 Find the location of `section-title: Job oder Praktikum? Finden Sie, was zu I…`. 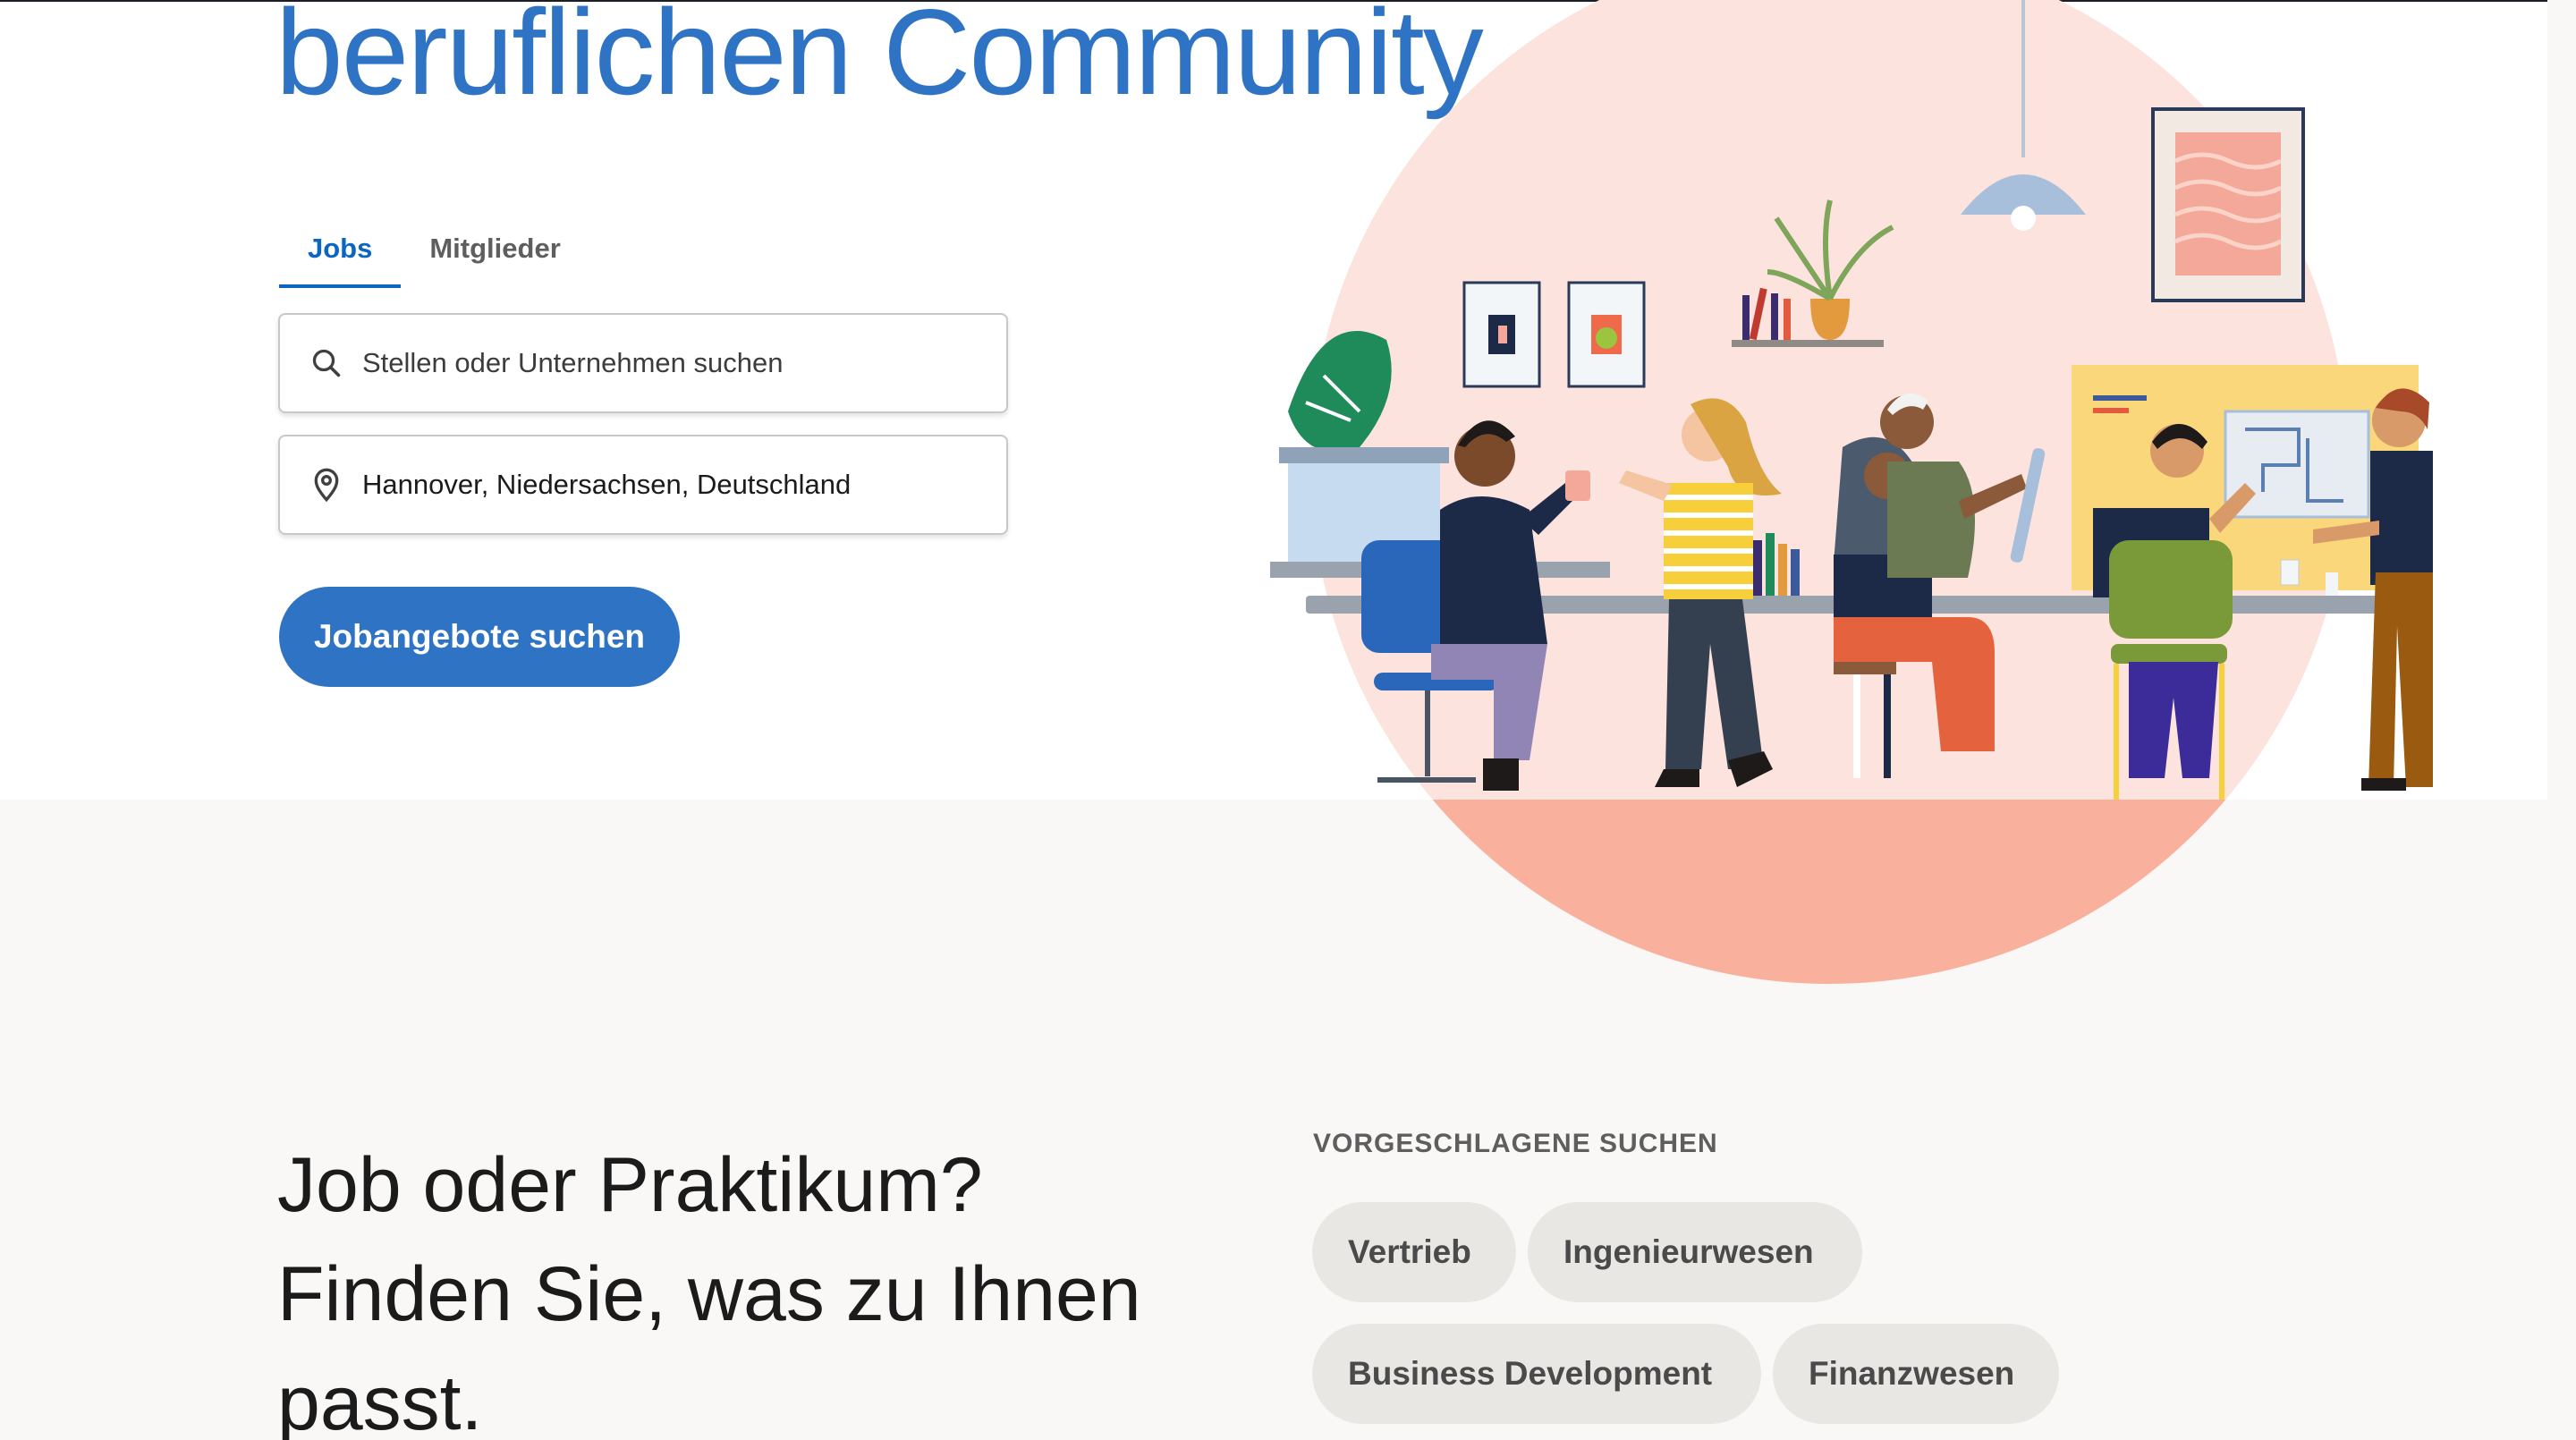

section-title: Job oder Praktikum? Finden Sie, was zu I… is located at coordinates (769, 1285).